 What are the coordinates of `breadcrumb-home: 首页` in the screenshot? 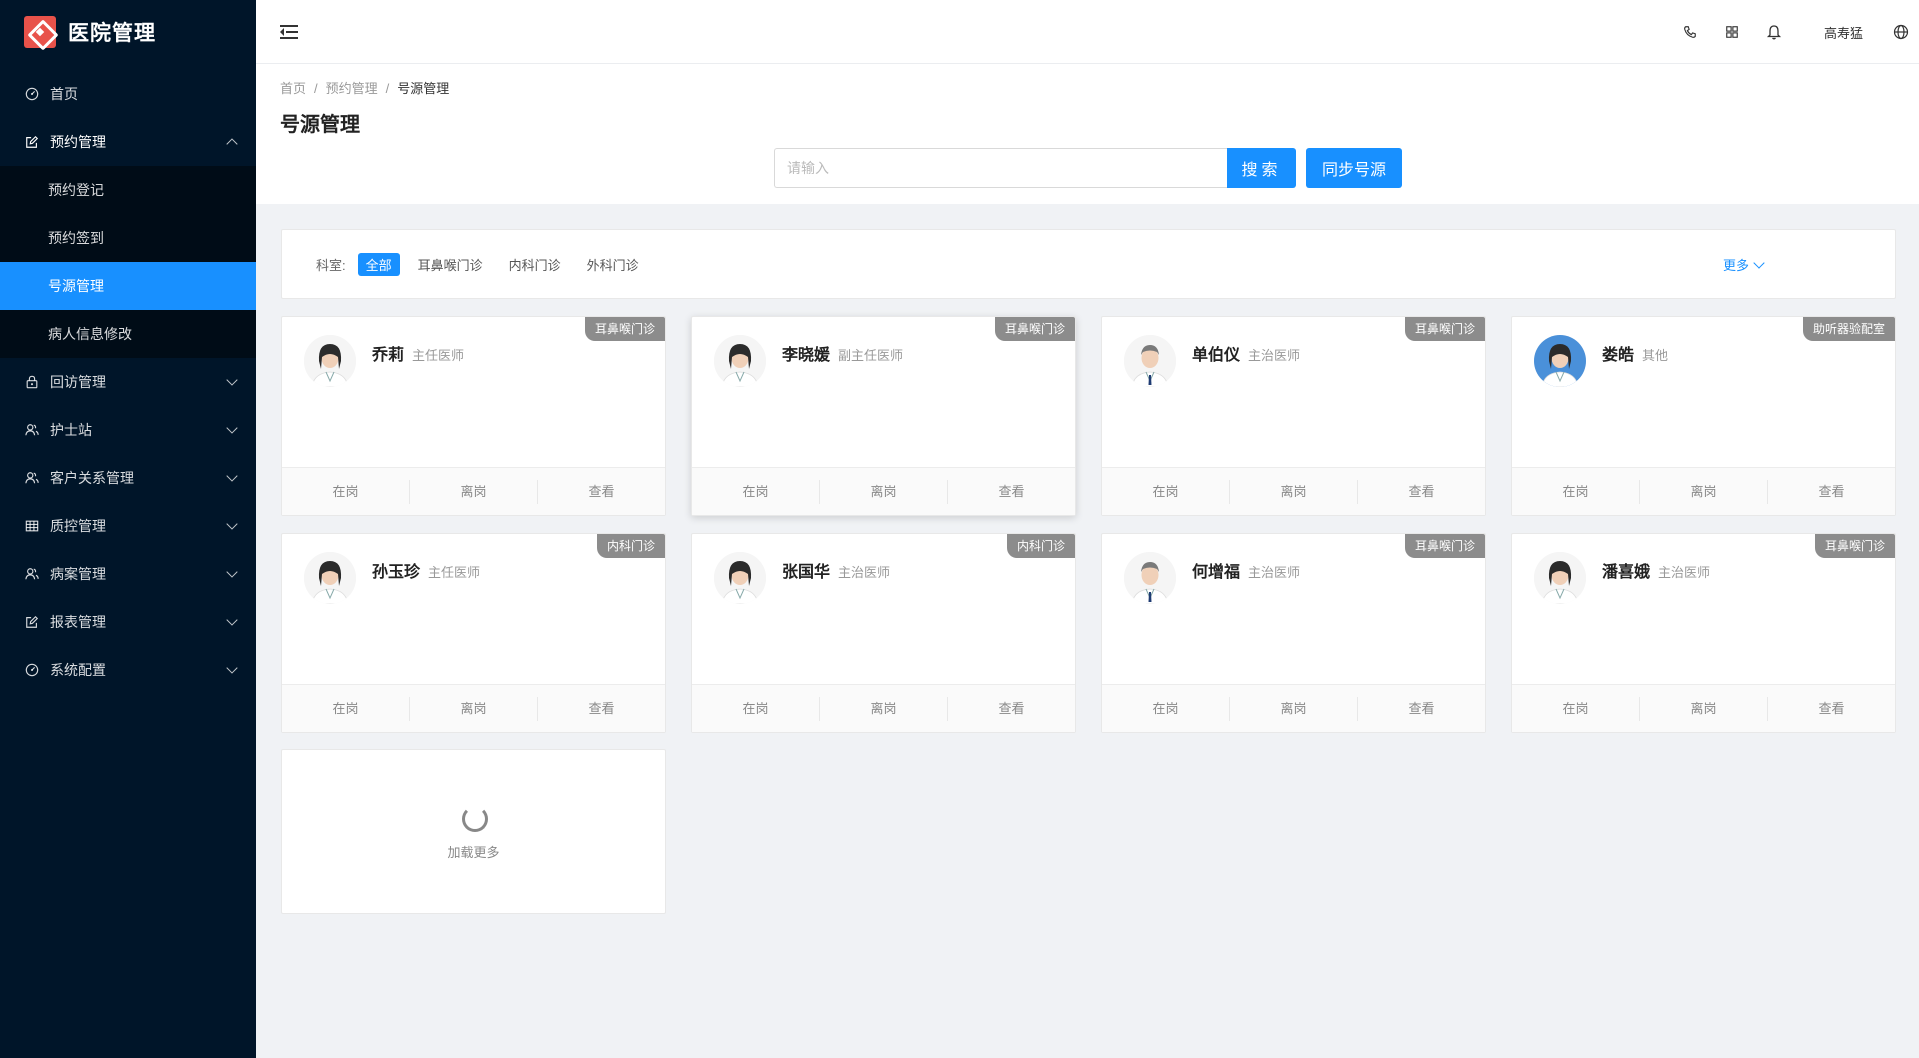 It's located at (293, 88).